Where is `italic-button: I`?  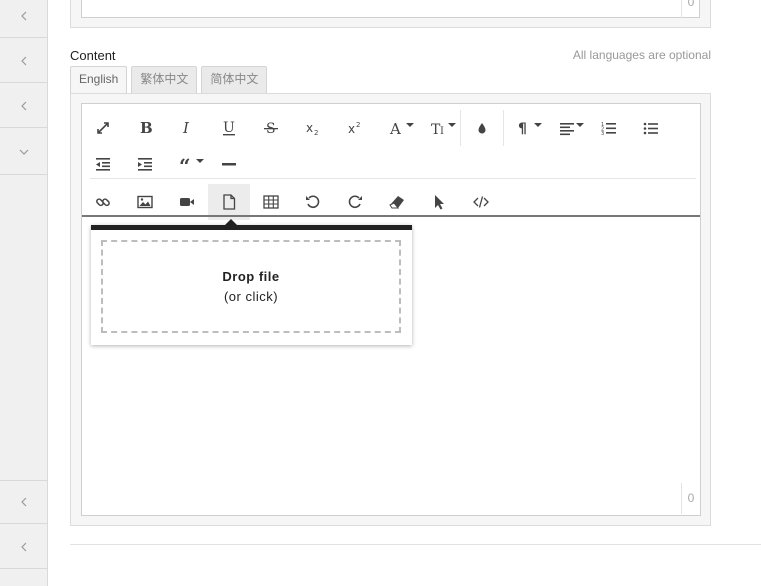
italic-button: I is located at coordinates (187, 128).